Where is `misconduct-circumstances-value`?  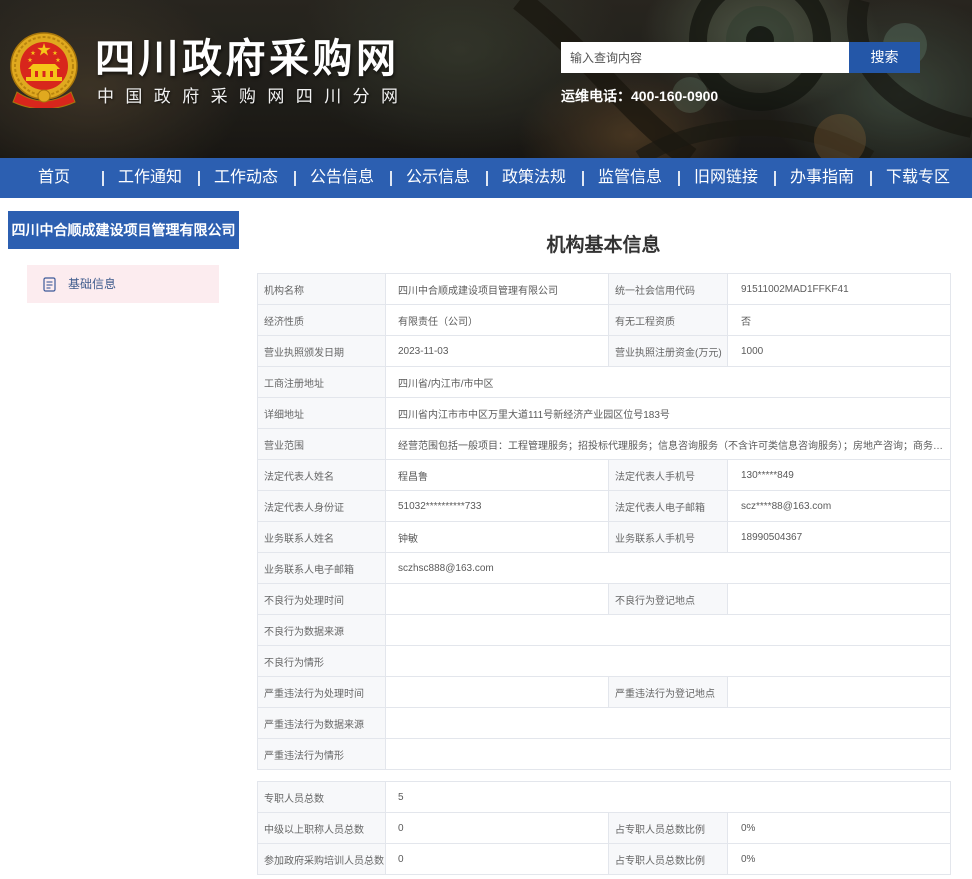 misconduct-circumstances-value is located at coordinates (668, 661).